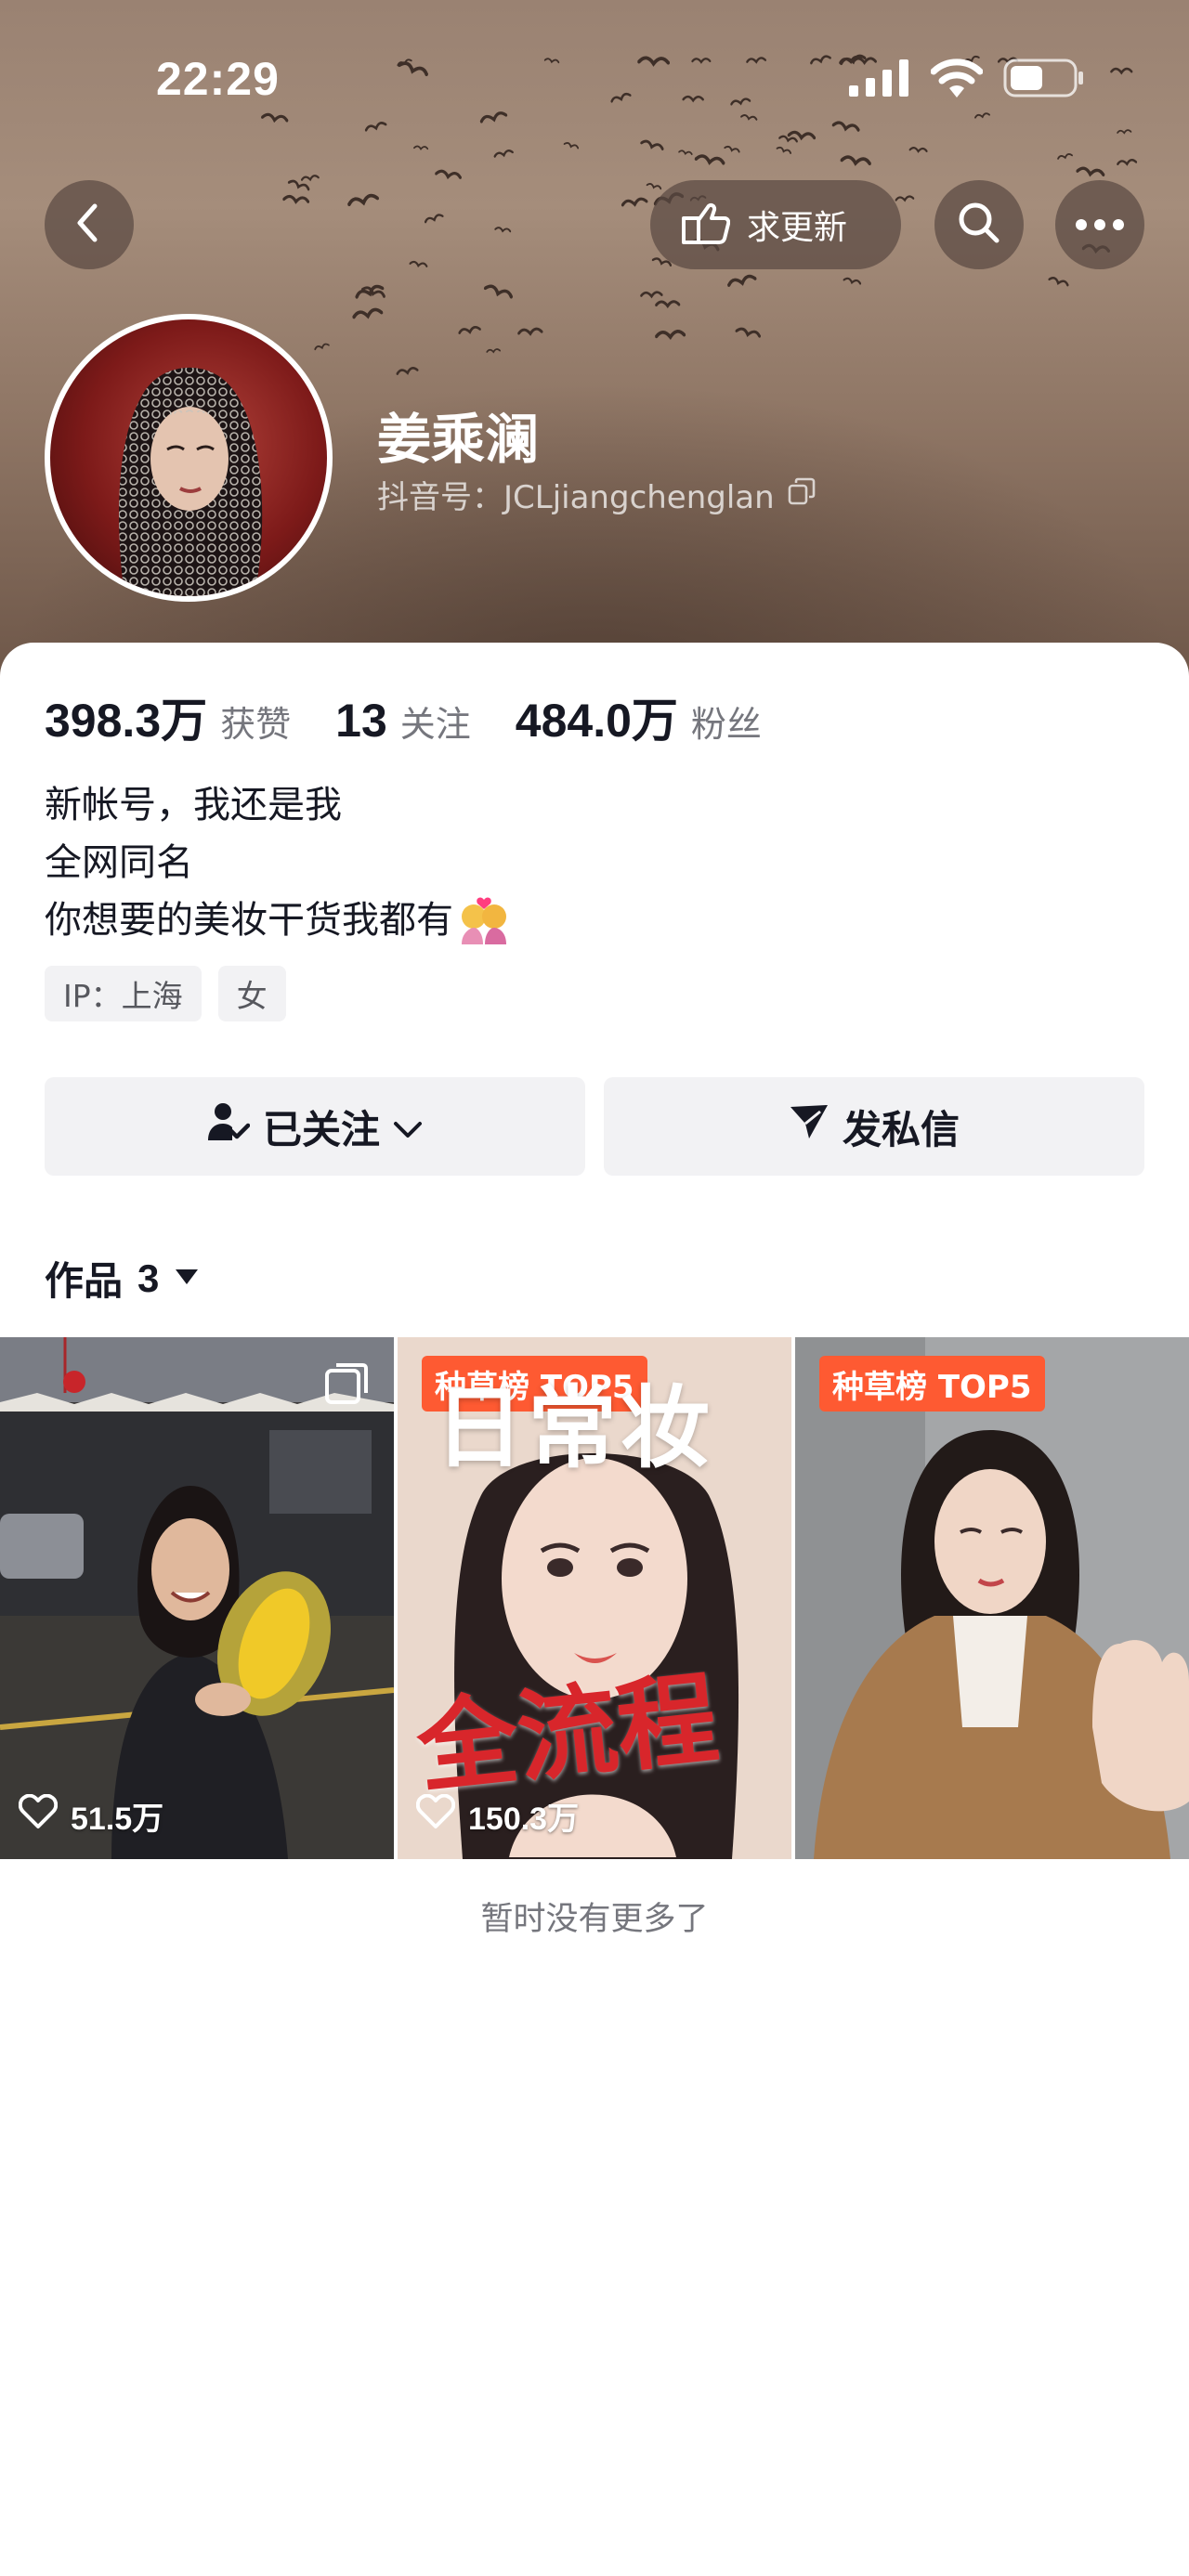 The width and height of the screenshot is (1189, 2576). Describe the element at coordinates (126, 721) in the screenshot. I see `stat-likes-value: 398.3万` at that location.